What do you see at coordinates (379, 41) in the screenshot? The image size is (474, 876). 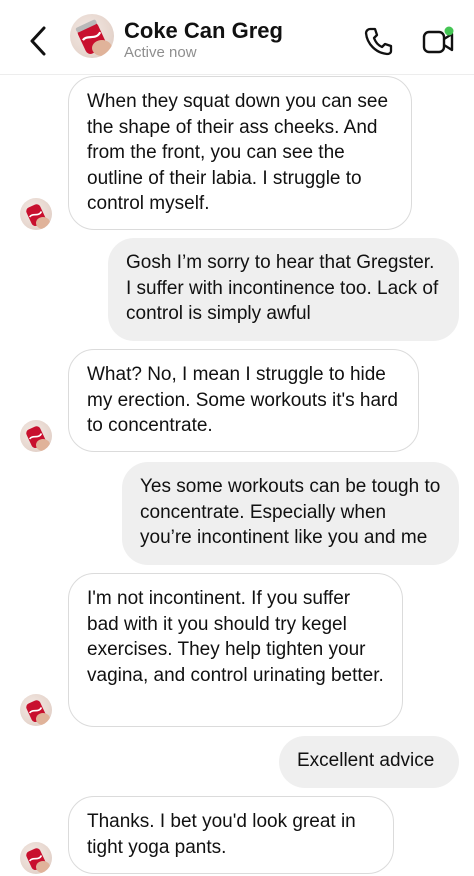 I see `phone-icon` at bounding box center [379, 41].